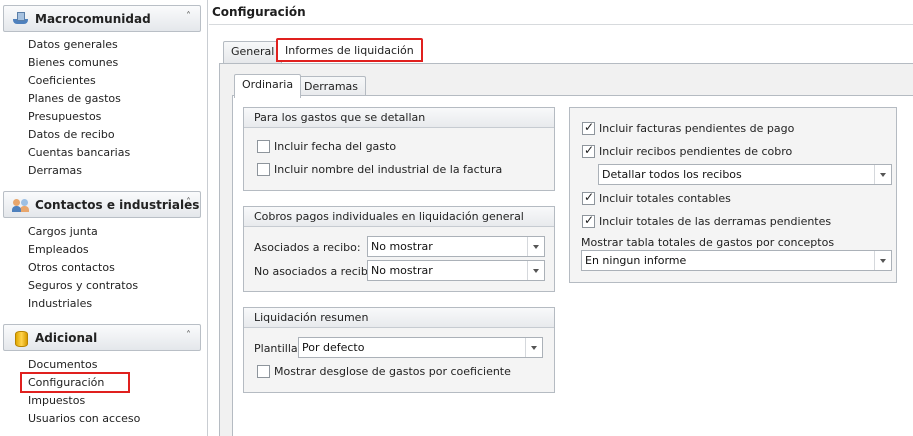 Image resolution: width=913 pixels, height=436 pixels. What do you see at coordinates (561, 24) in the screenshot?
I see `title-divider` at bounding box center [561, 24].